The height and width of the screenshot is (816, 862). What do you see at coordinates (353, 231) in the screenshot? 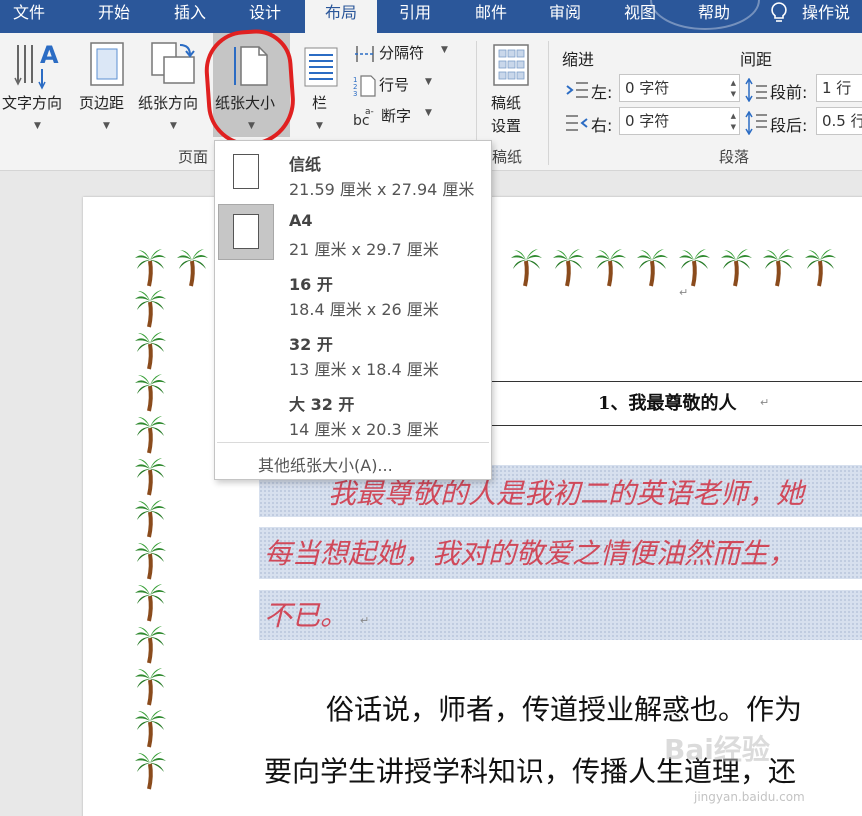
I see `paper-option-a4: A4 21 厘米 x 29.7 厘米` at bounding box center [353, 231].